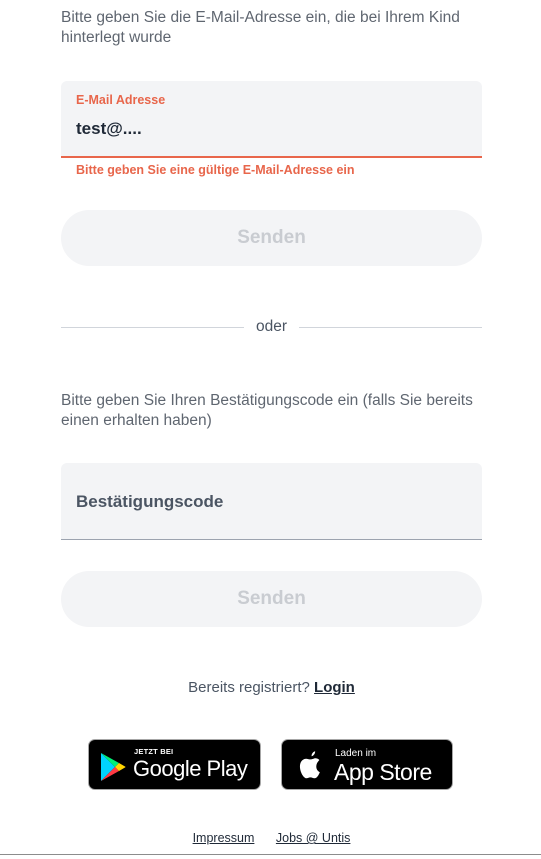 This screenshot has height=859, width=541. Describe the element at coordinates (224, 838) in the screenshot. I see `imprint-link: Impressum` at that location.